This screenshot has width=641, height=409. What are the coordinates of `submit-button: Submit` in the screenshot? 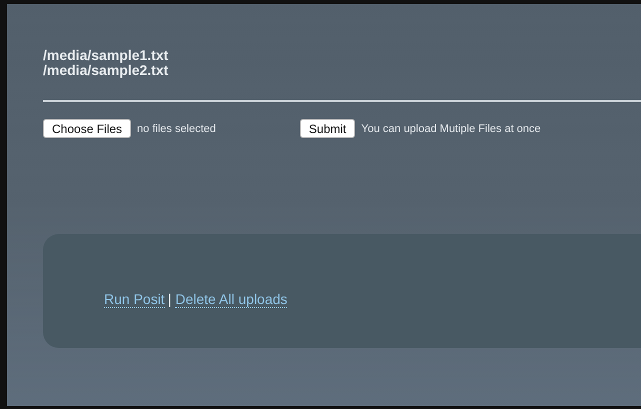 It's located at (328, 128).